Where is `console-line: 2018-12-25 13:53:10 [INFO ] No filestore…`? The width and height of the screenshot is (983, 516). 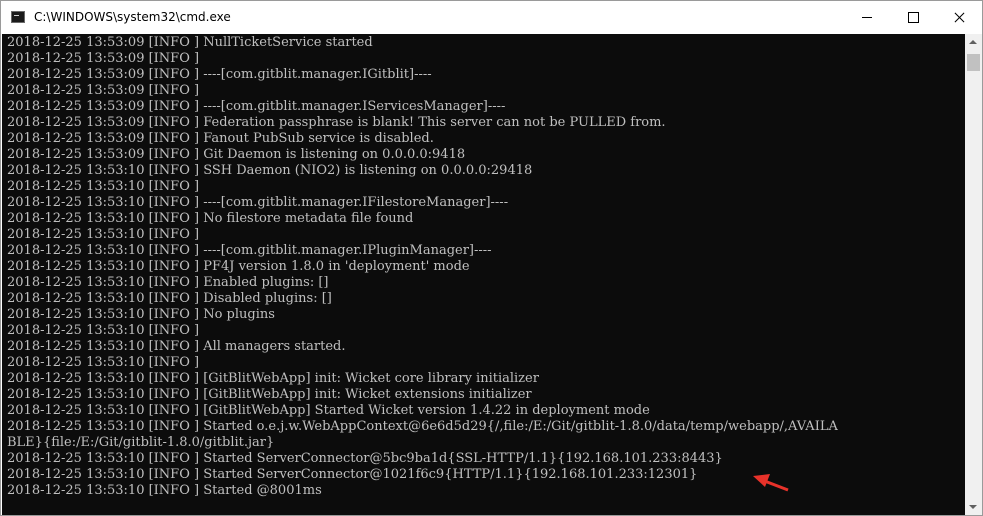
console-line: 2018-12-25 13:53:10 [INFO ] No filestore… is located at coordinates (210, 218).